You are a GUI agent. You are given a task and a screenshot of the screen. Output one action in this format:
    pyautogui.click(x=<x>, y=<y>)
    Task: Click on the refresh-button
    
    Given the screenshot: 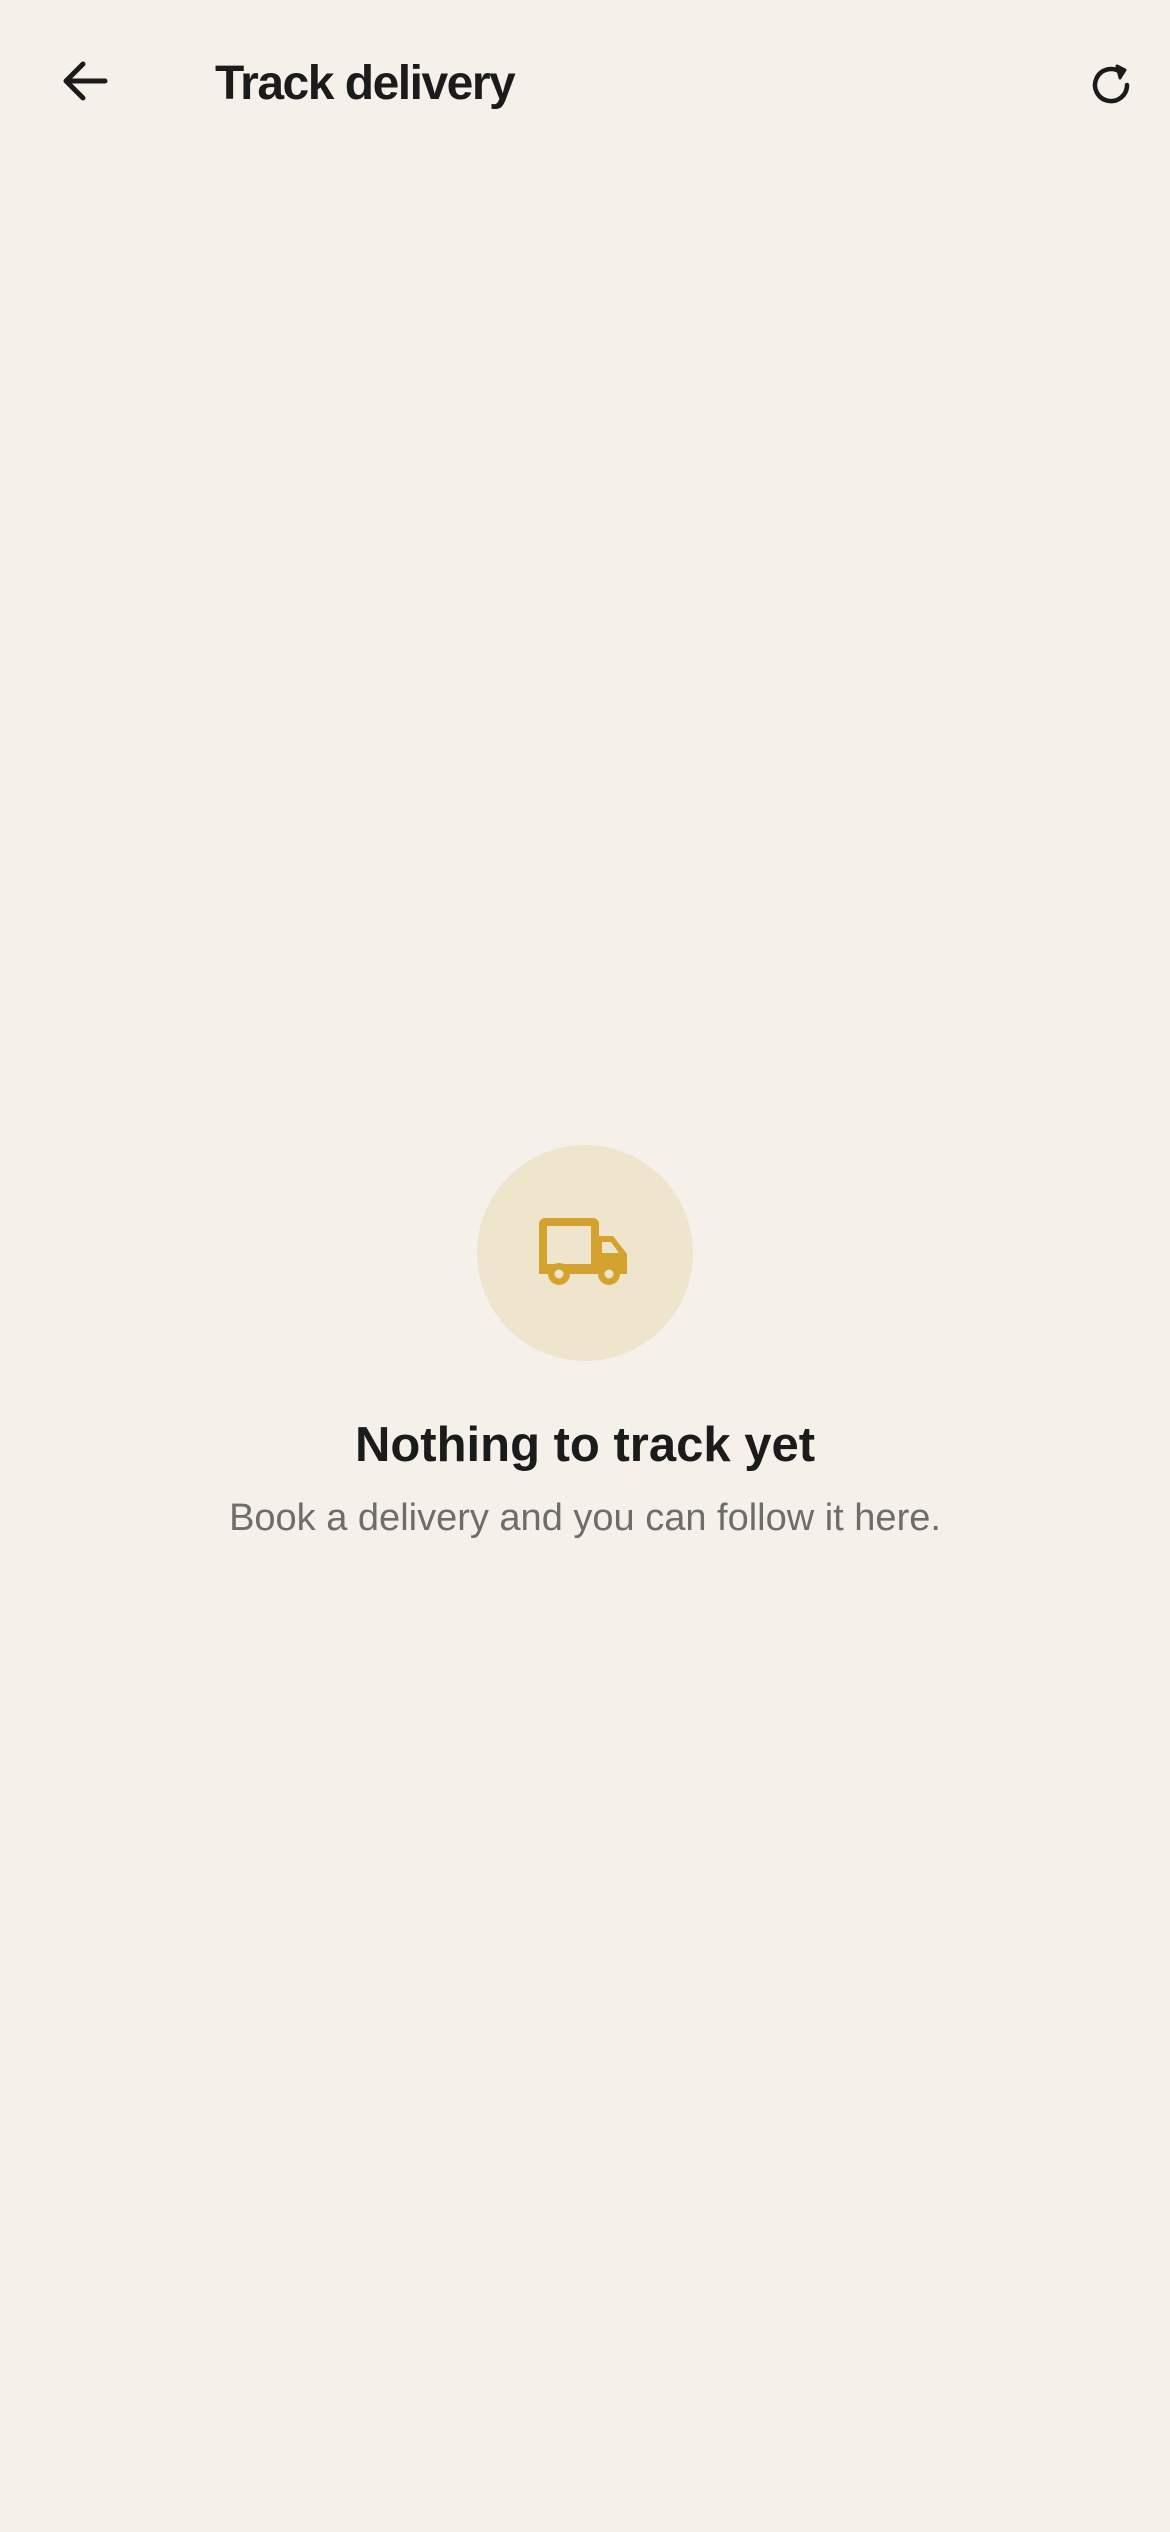 What is the action you would take?
    pyautogui.click(x=1111, y=85)
    